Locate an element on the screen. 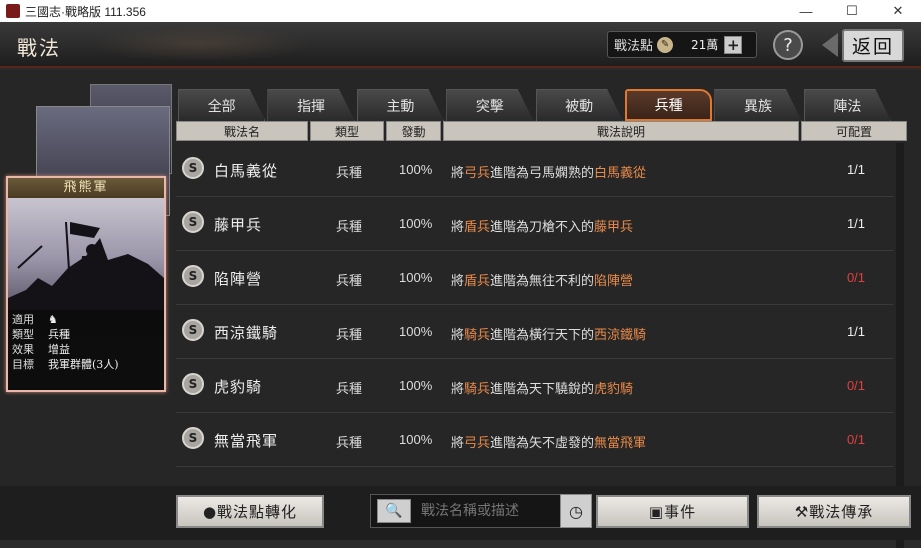  column-slots: 可配置 is located at coordinates (854, 131).